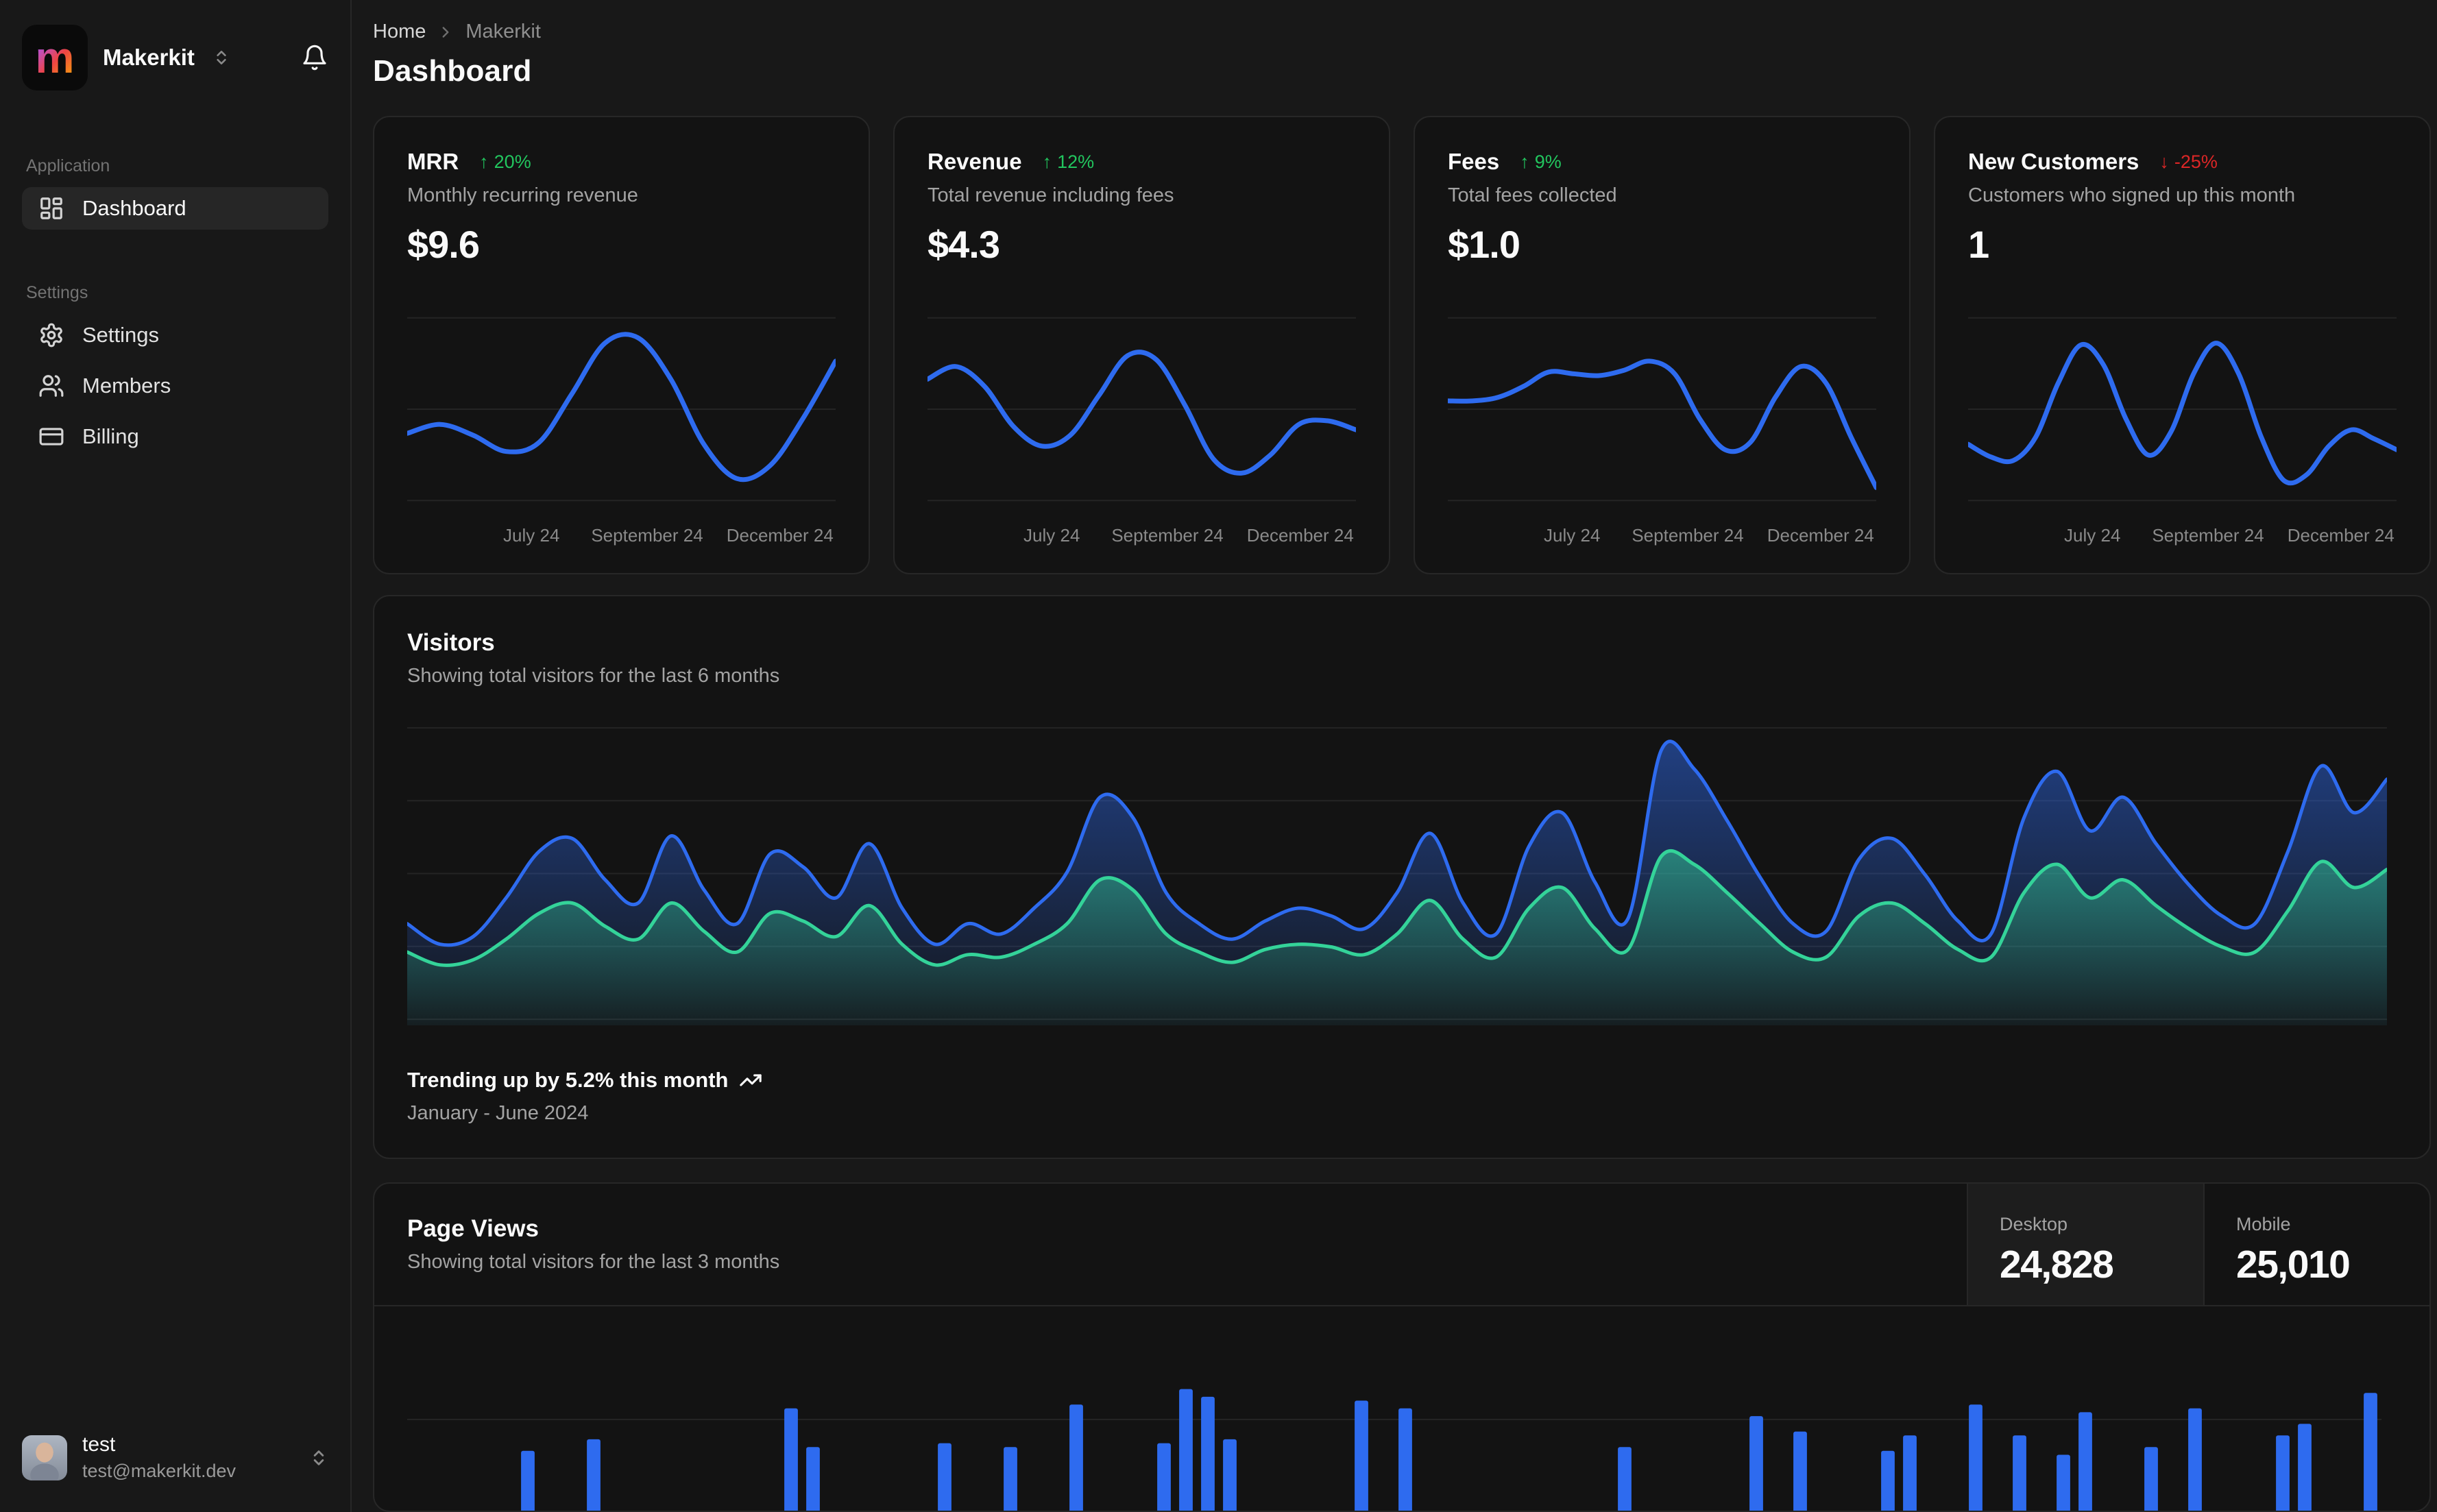 This screenshot has width=2437, height=1512. I want to click on sidebar-item-label: Dashboard, so click(134, 208).